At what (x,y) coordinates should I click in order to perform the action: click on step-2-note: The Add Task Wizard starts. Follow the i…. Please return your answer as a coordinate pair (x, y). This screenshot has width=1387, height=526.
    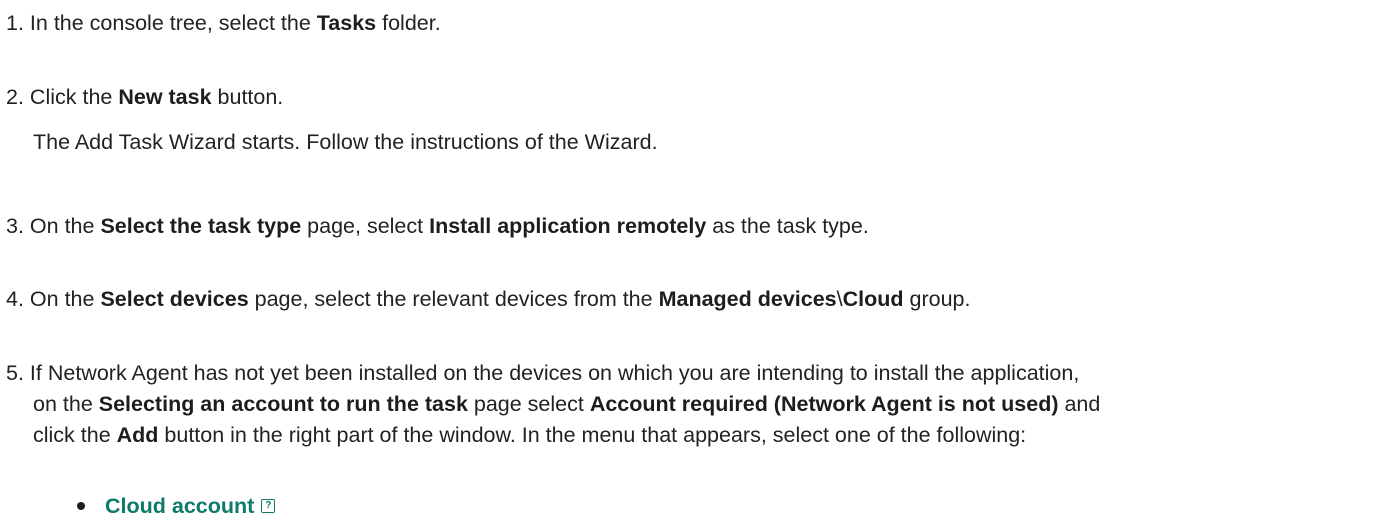
    Looking at the image, I should click on (345, 142).